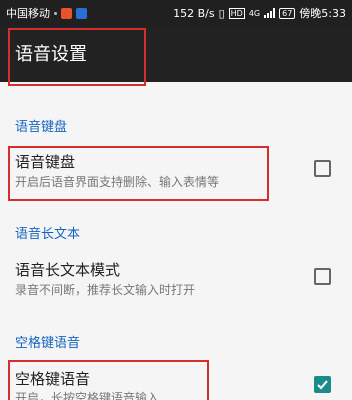  I want to click on toolbar: 语音设置, so click(176, 54).